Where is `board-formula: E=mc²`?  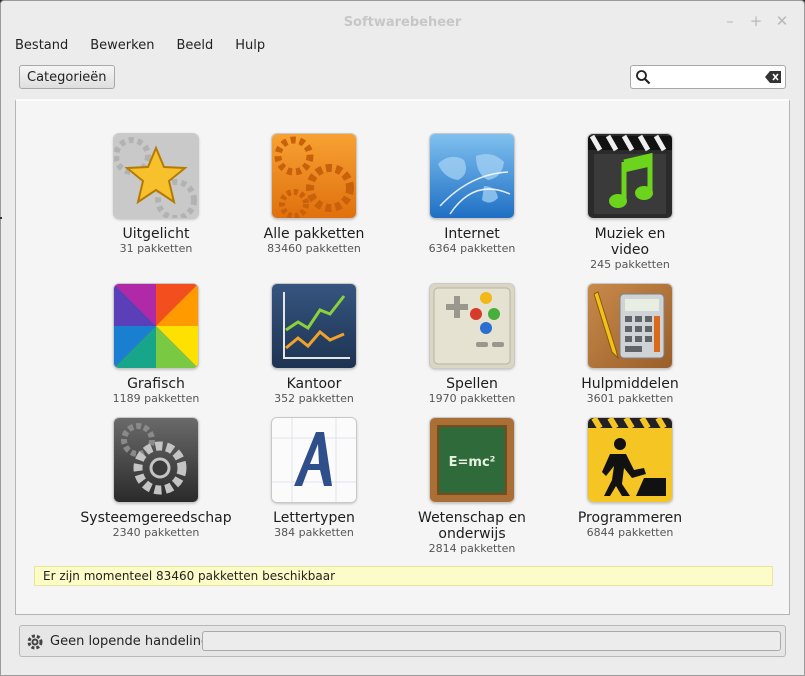
board-formula: E=mc² is located at coordinates (472, 462).